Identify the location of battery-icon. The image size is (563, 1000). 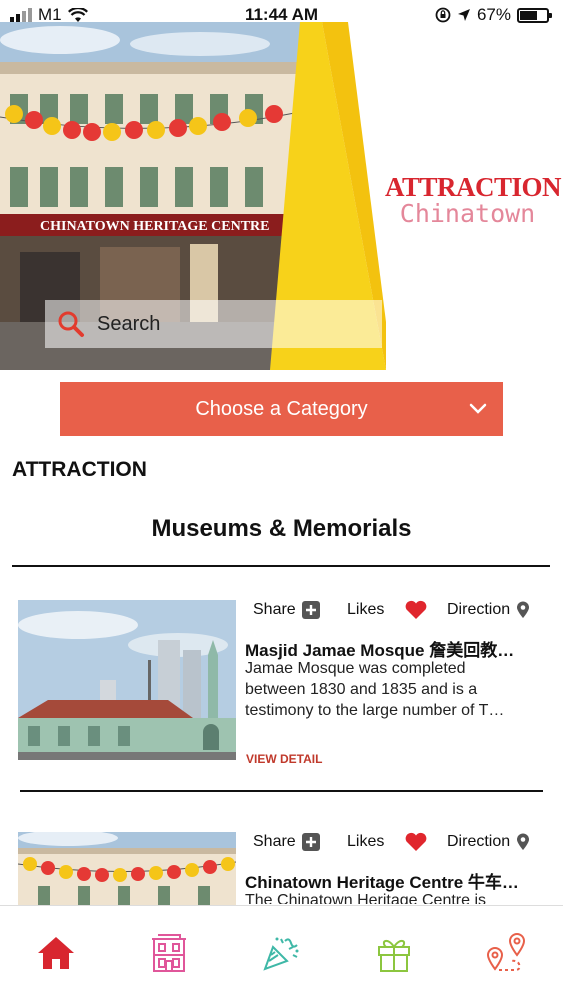
(534, 15).